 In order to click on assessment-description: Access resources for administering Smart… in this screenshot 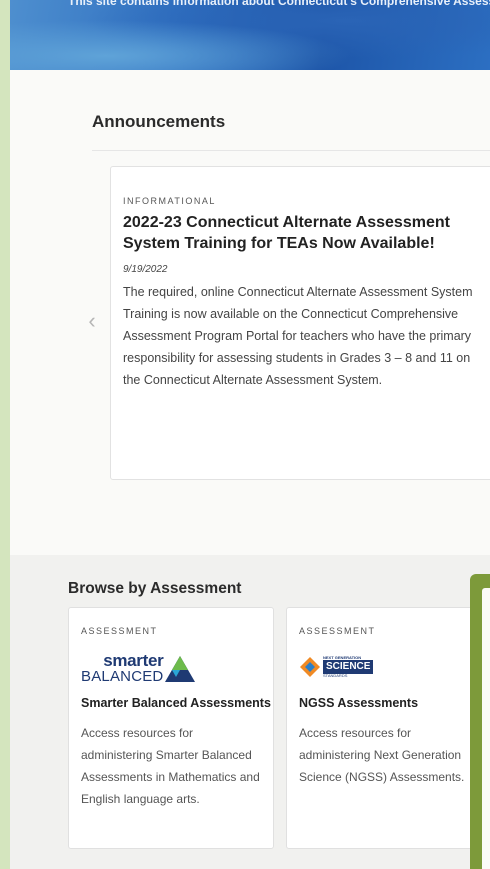, I will do `click(170, 766)`.